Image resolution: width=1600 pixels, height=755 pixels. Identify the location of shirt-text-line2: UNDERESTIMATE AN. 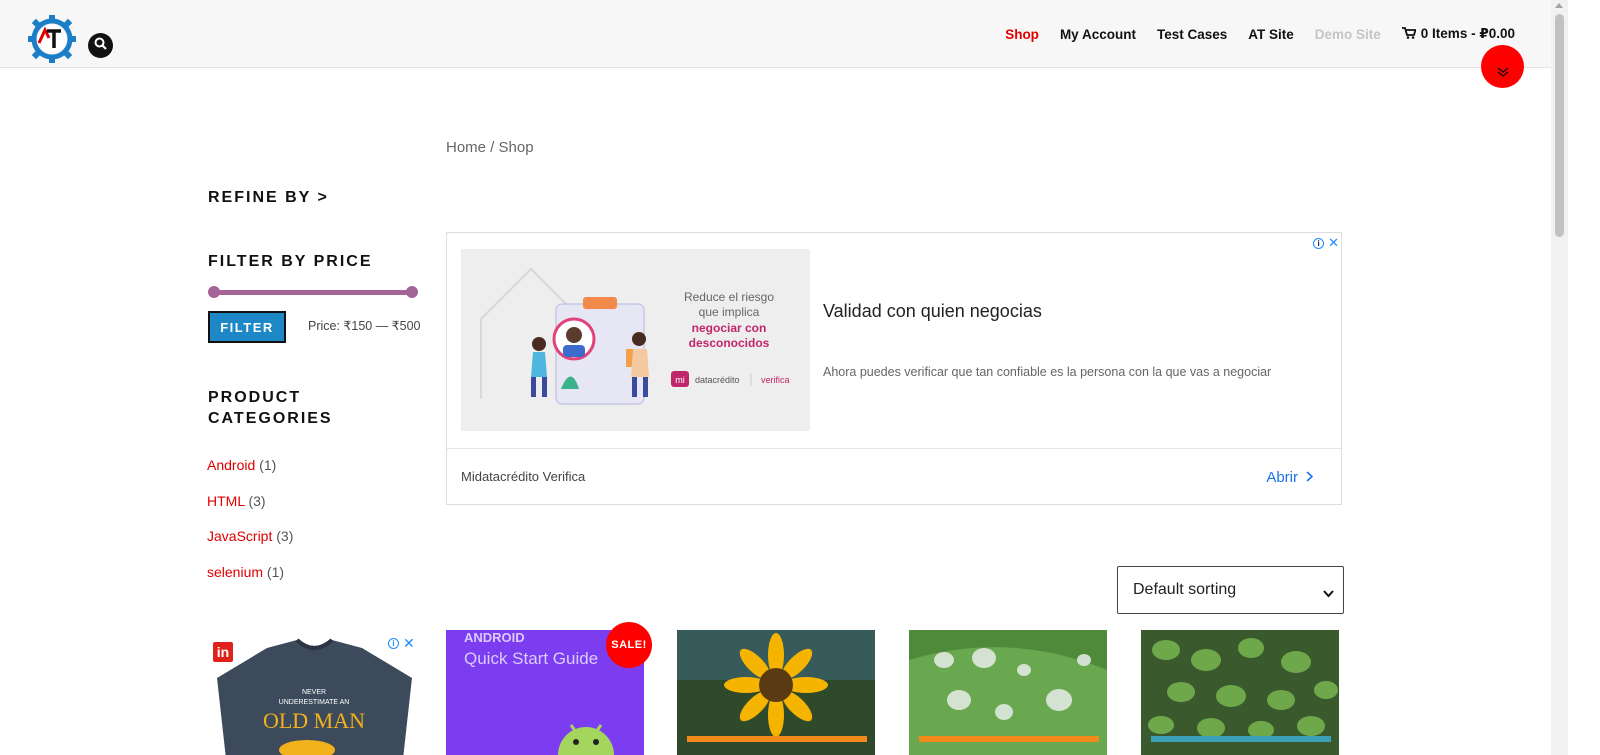
(314, 702).